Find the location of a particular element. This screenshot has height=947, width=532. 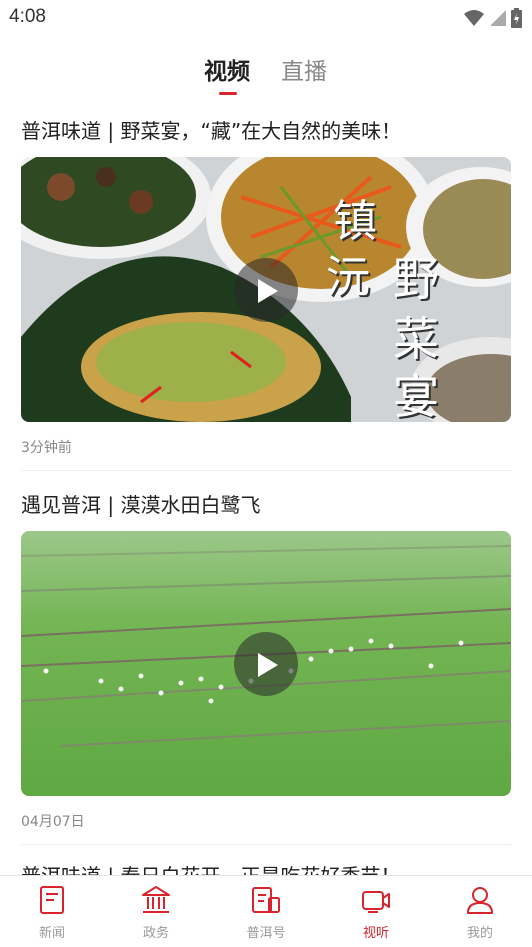

government-icon is located at coordinates (156, 899).